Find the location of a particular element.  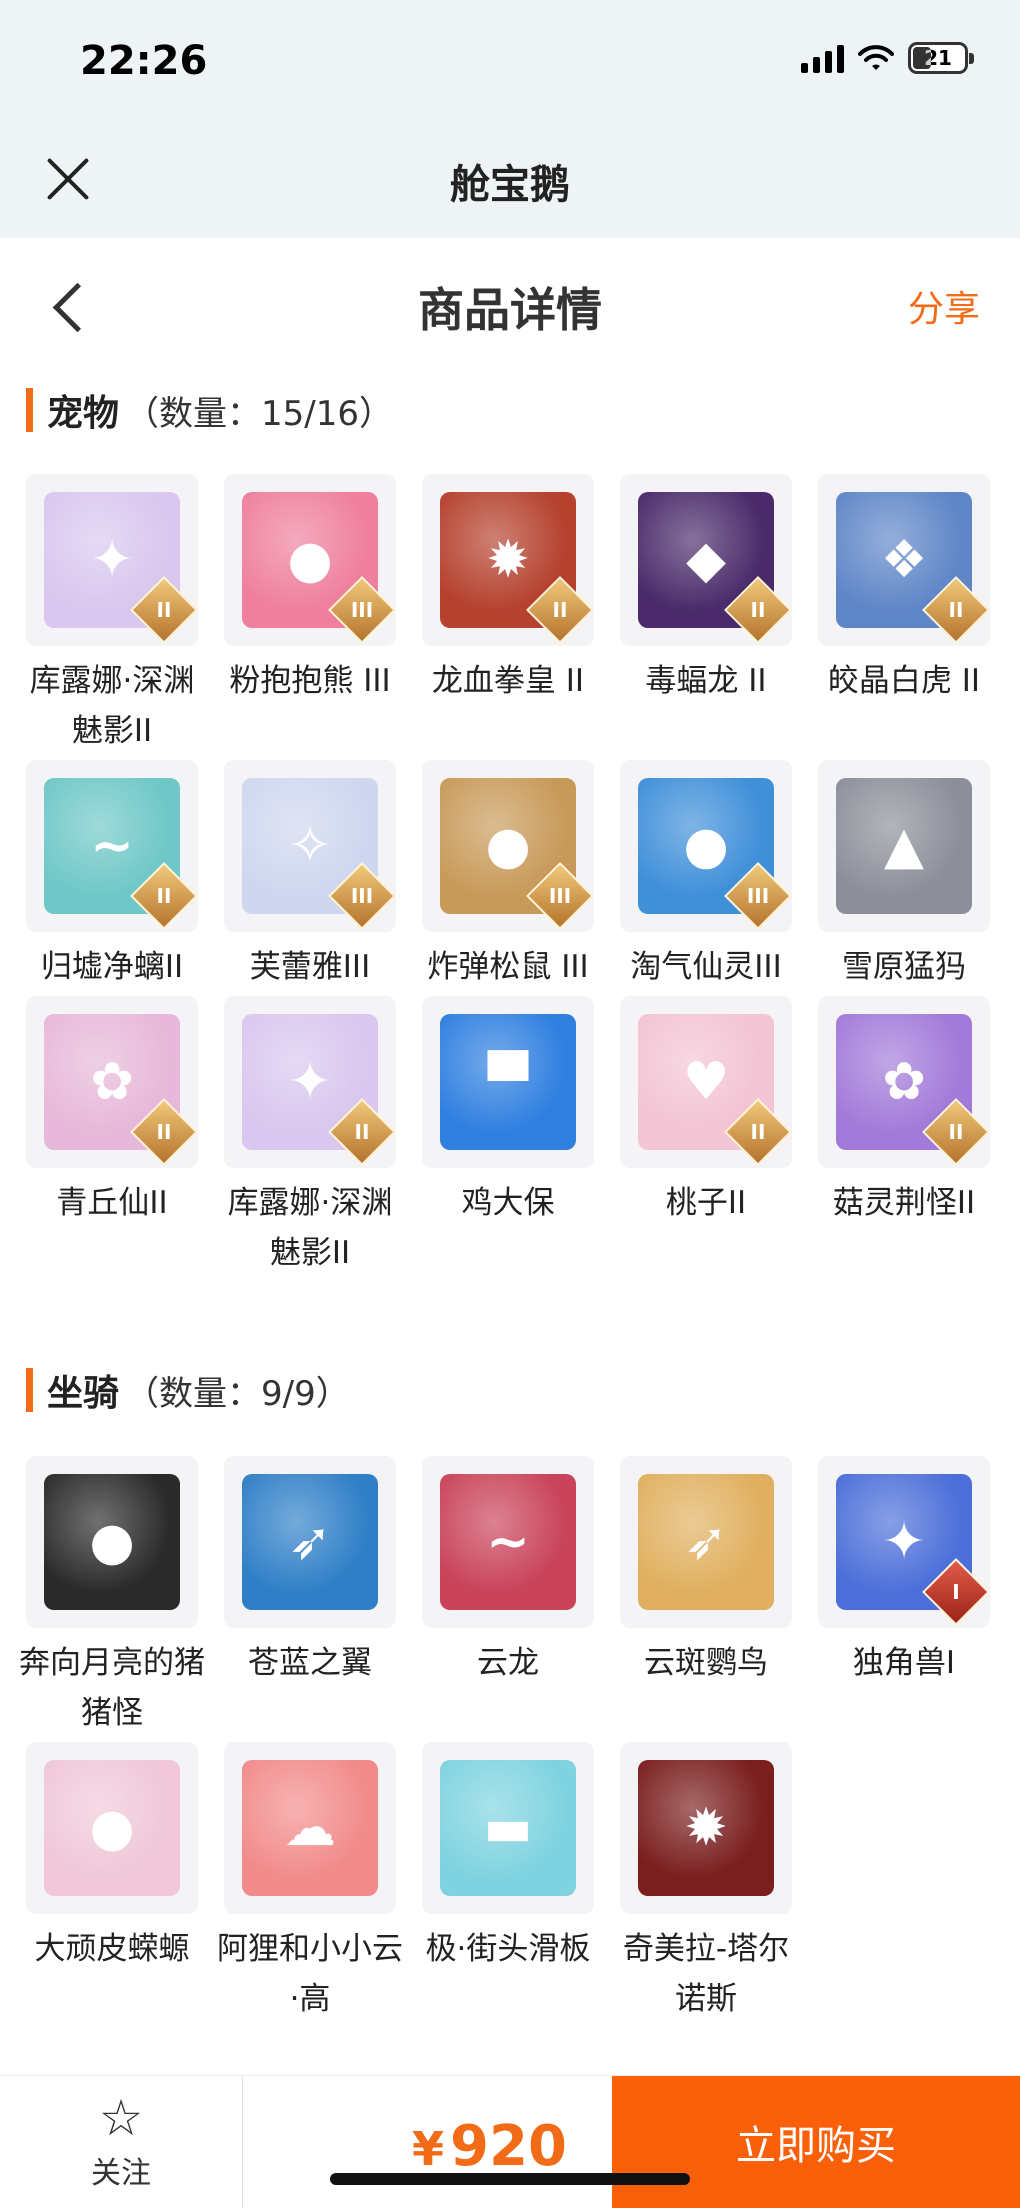

item-name: 菇灵荆怪II is located at coordinates (904, 1203).